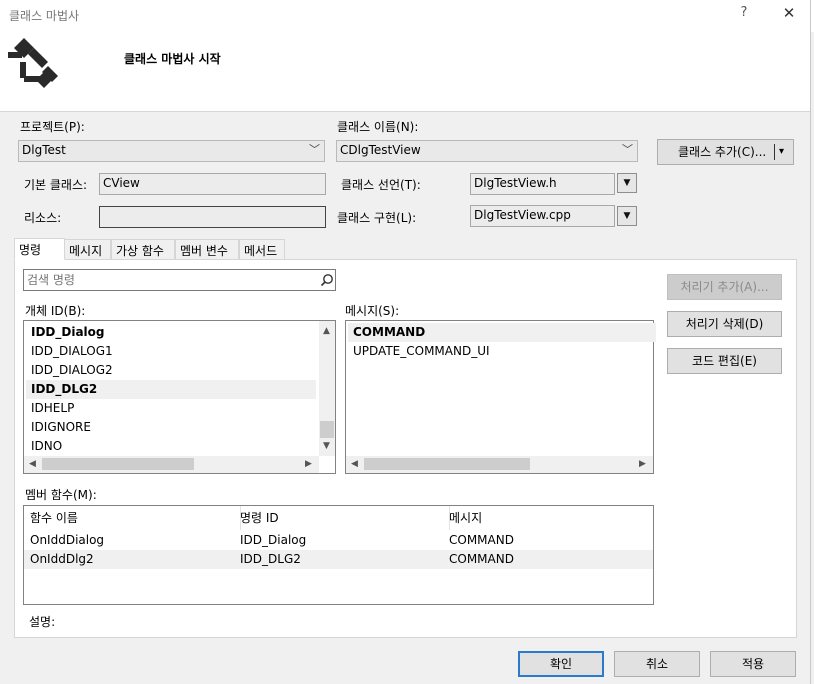 The image size is (814, 684). I want to click on class-name-value: CDlgTestView, so click(380, 150).